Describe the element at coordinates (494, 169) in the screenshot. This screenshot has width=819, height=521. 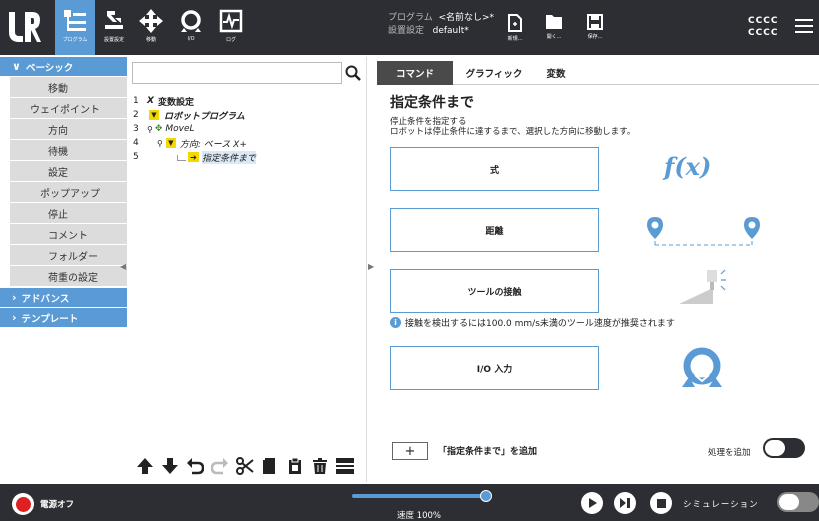
I see `expression-button: 式` at that location.